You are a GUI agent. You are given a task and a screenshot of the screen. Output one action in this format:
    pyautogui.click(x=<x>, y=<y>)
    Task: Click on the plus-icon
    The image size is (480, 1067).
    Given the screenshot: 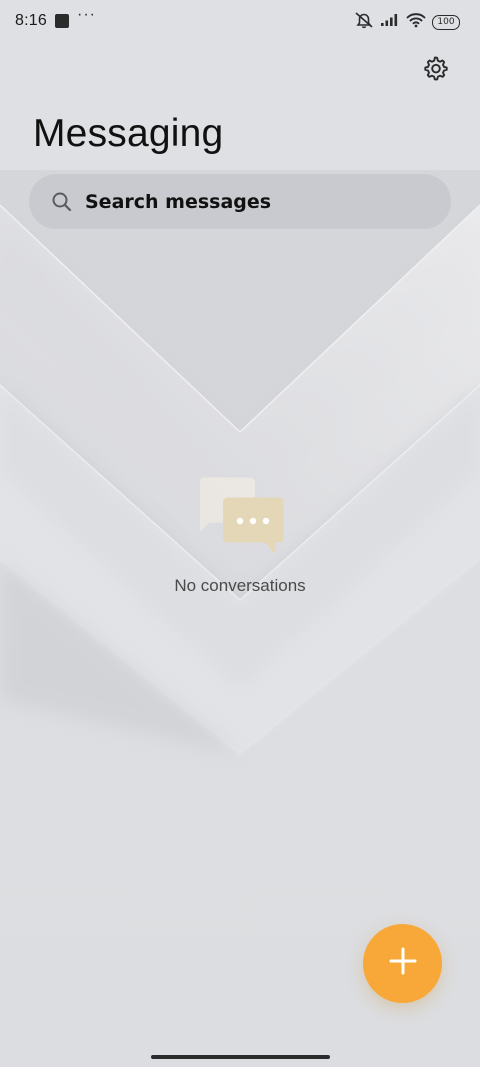 What is the action you would take?
    pyautogui.click(x=403, y=963)
    